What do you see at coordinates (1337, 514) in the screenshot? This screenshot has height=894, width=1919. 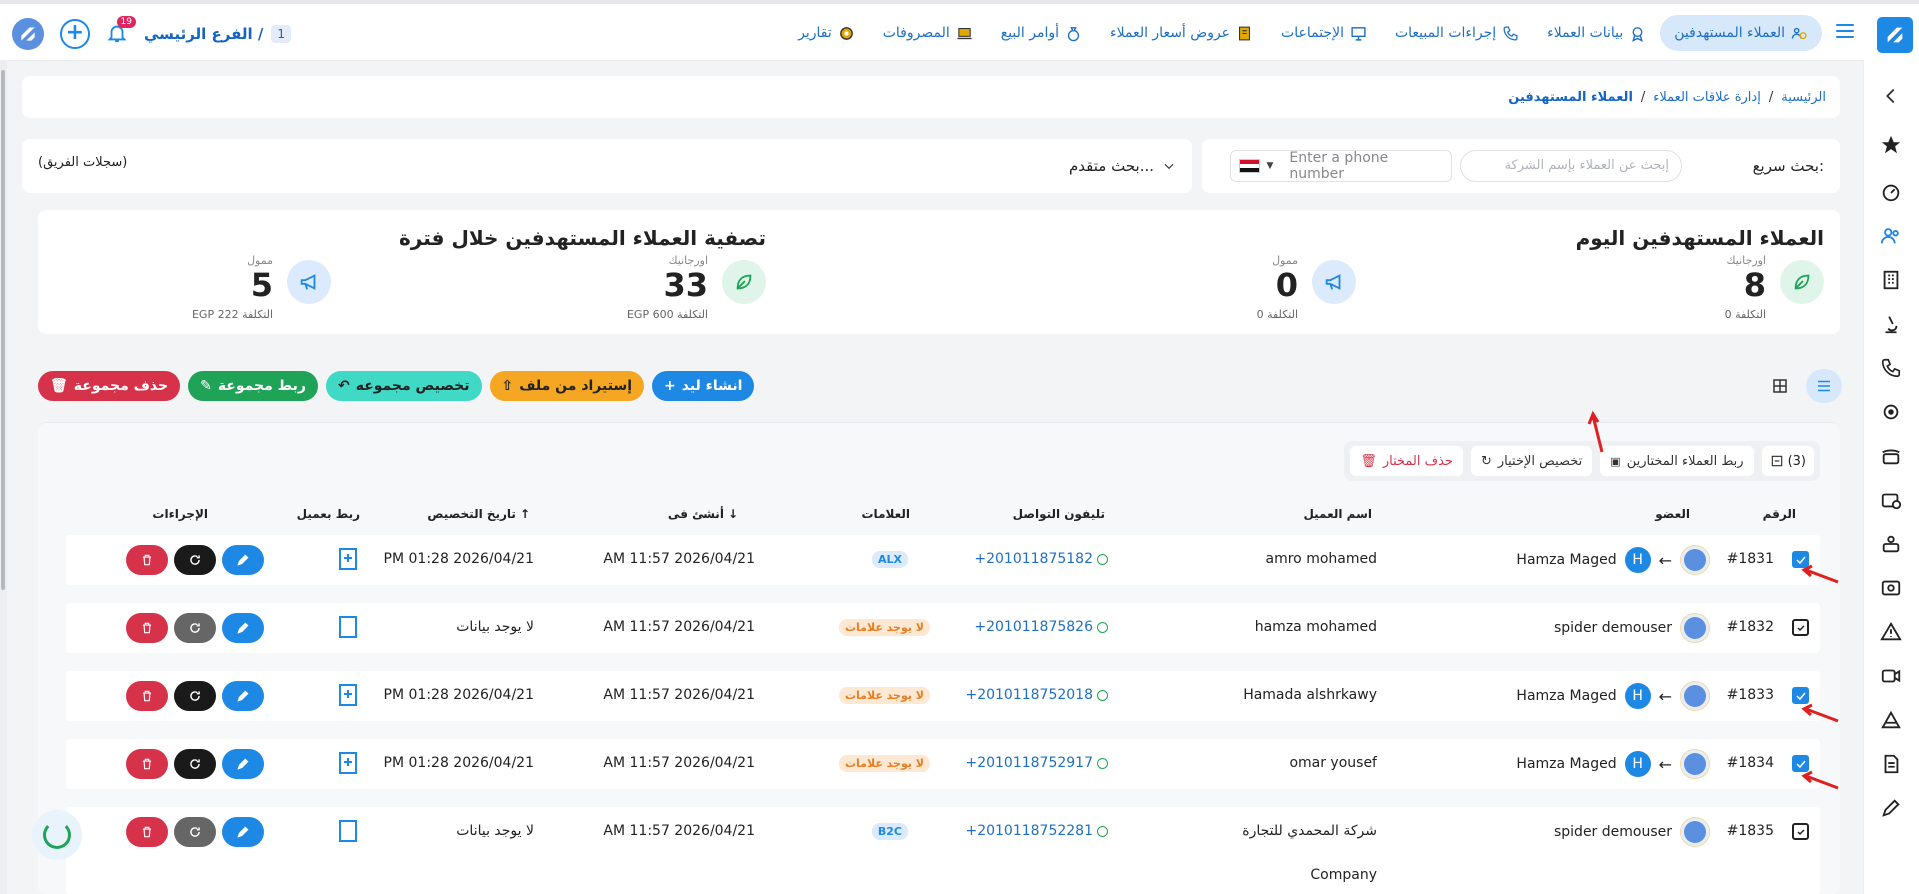 I see `header-client: اسم العميل` at bounding box center [1337, 514].